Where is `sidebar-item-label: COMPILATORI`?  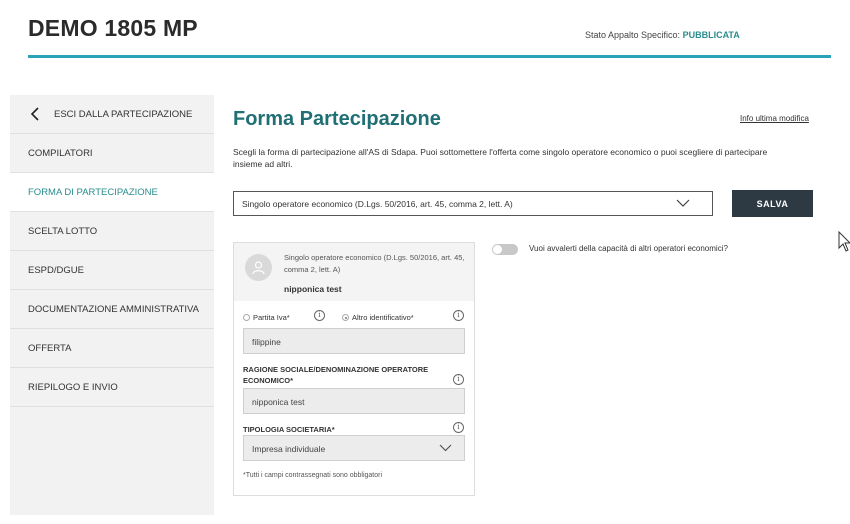 sidebar-item-label: COMPILATORI is located at coordinates (60, 153).